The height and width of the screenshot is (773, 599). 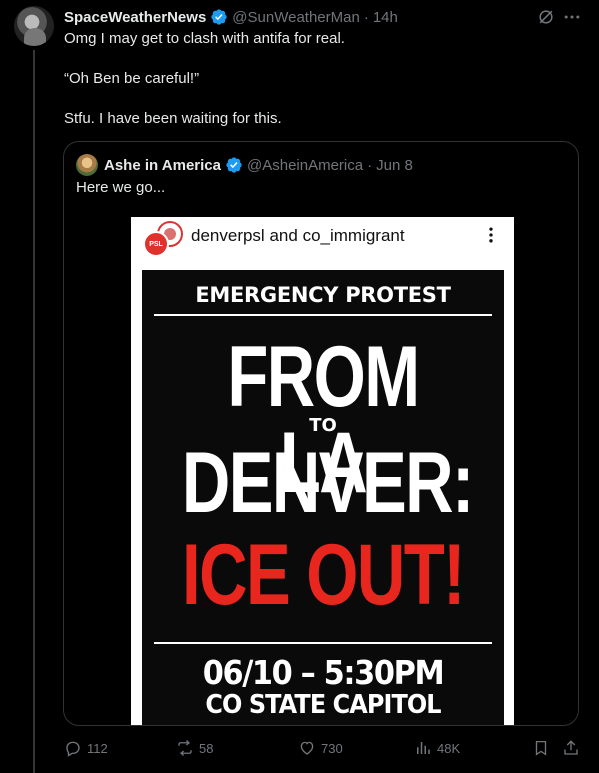 I want to click on poster-line-to: TO, so click(x=323, y=425).